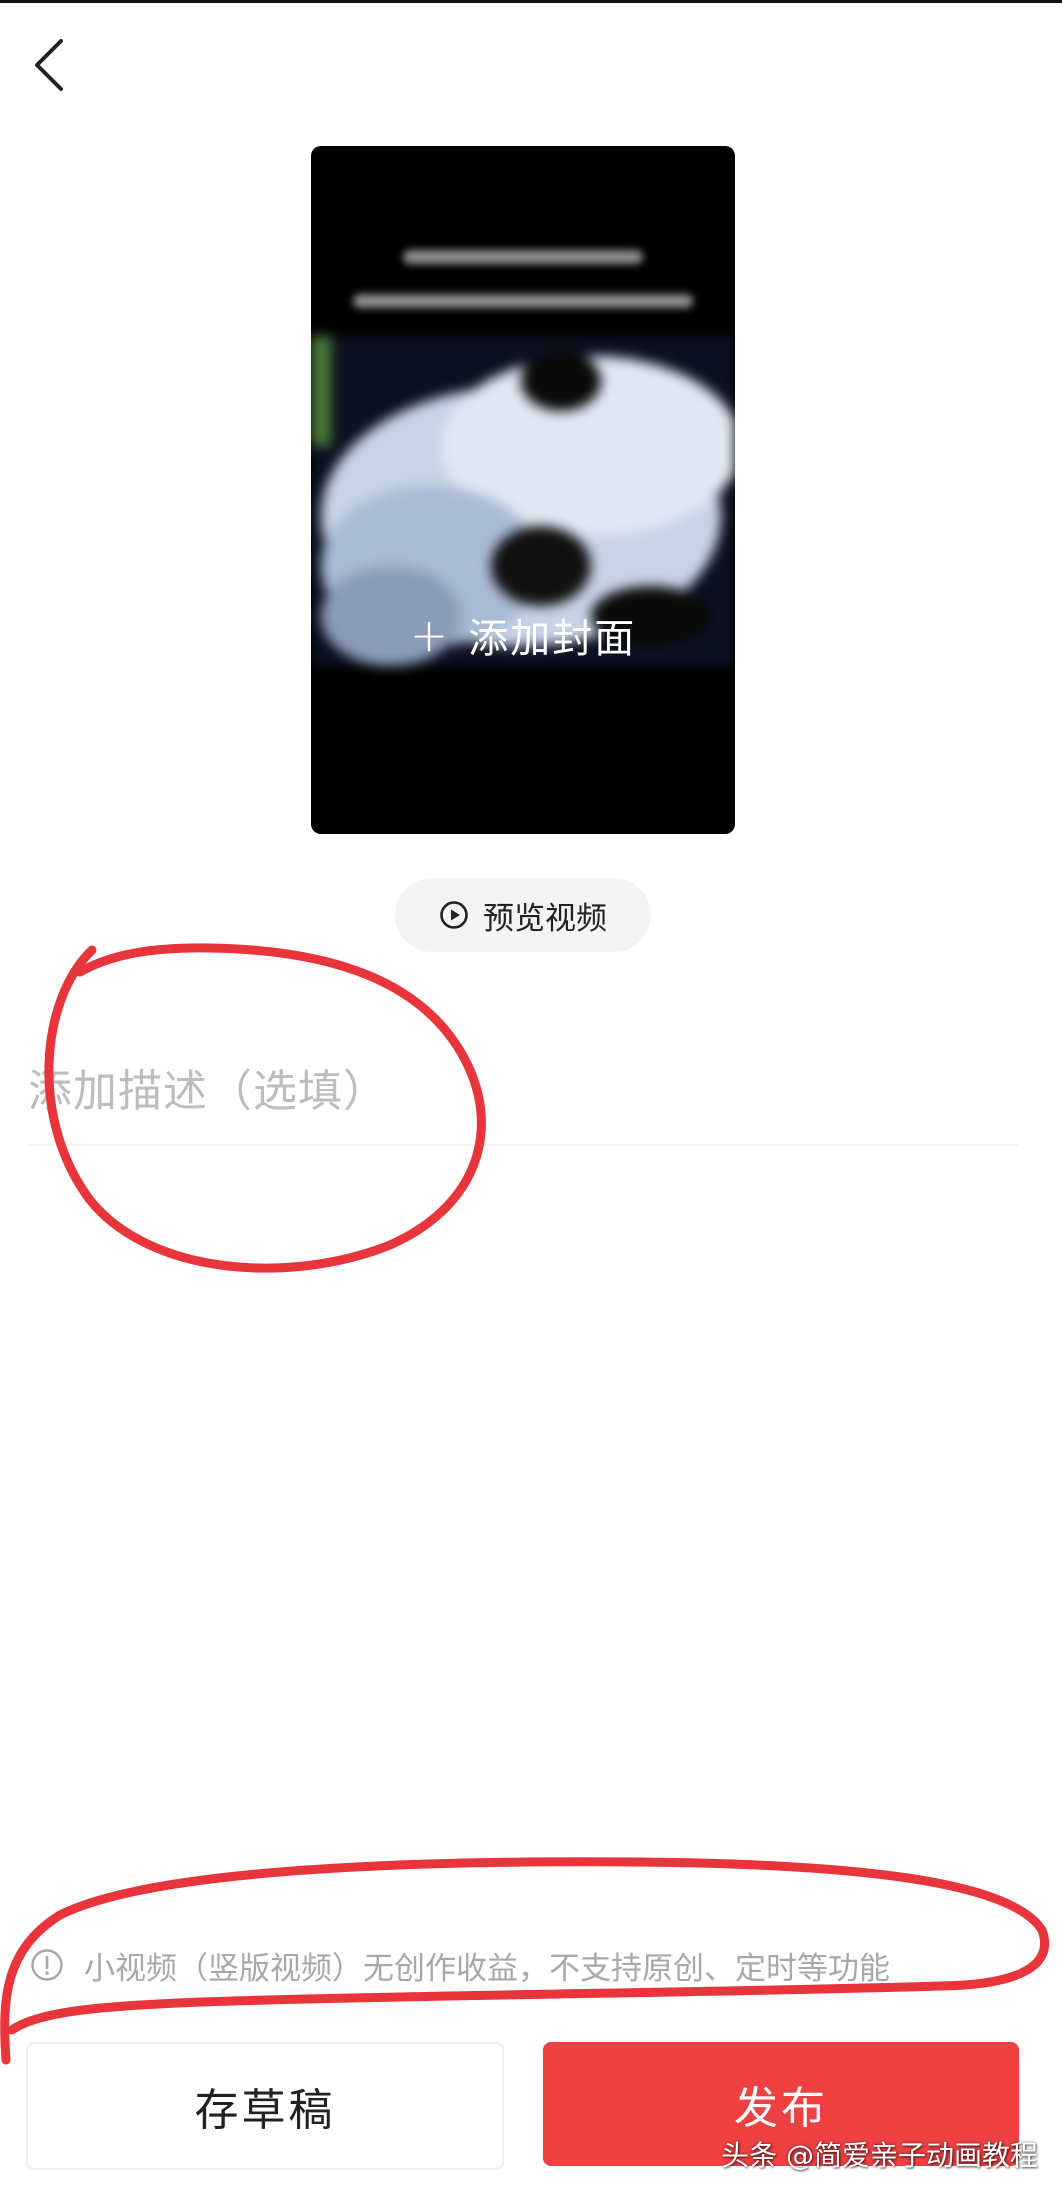  Describe the element at coordinates (487, 1968) in the screenshot. I see `notice-text: 小视频（竖版视频）无创作收益，不支持原创、定时等功能` at that location.